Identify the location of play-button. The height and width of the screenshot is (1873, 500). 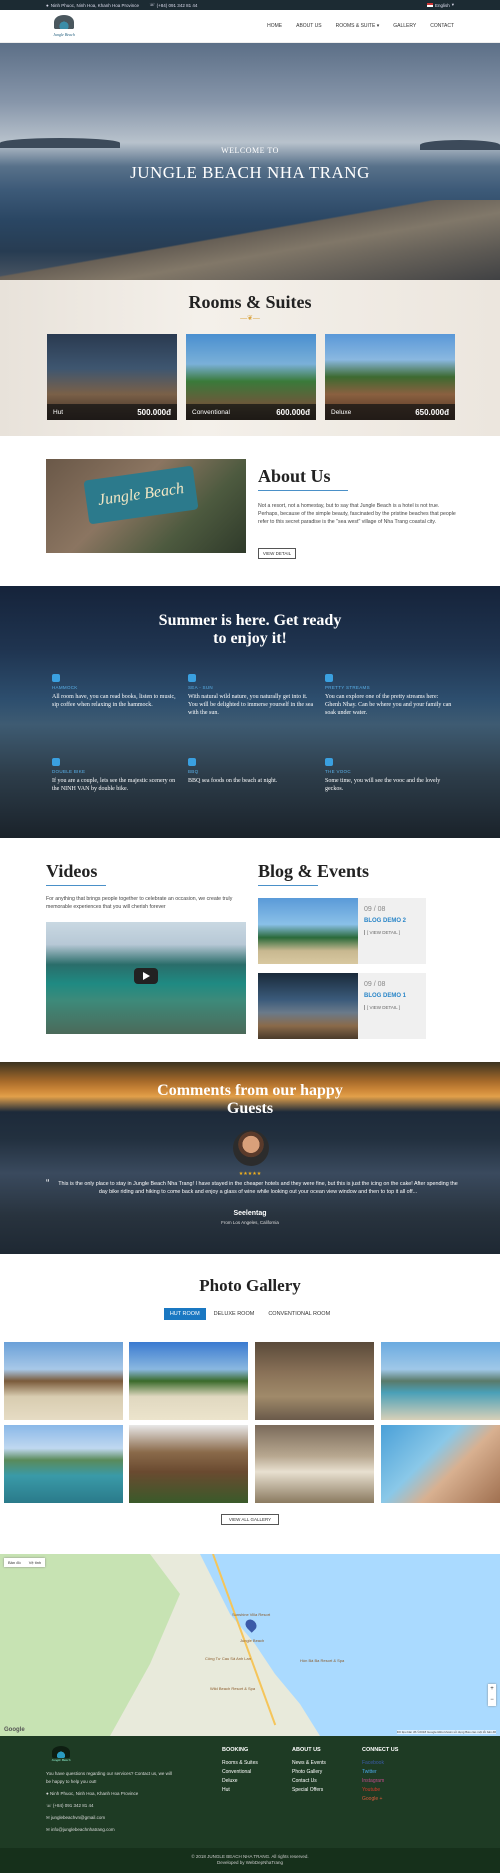
(146, 976).